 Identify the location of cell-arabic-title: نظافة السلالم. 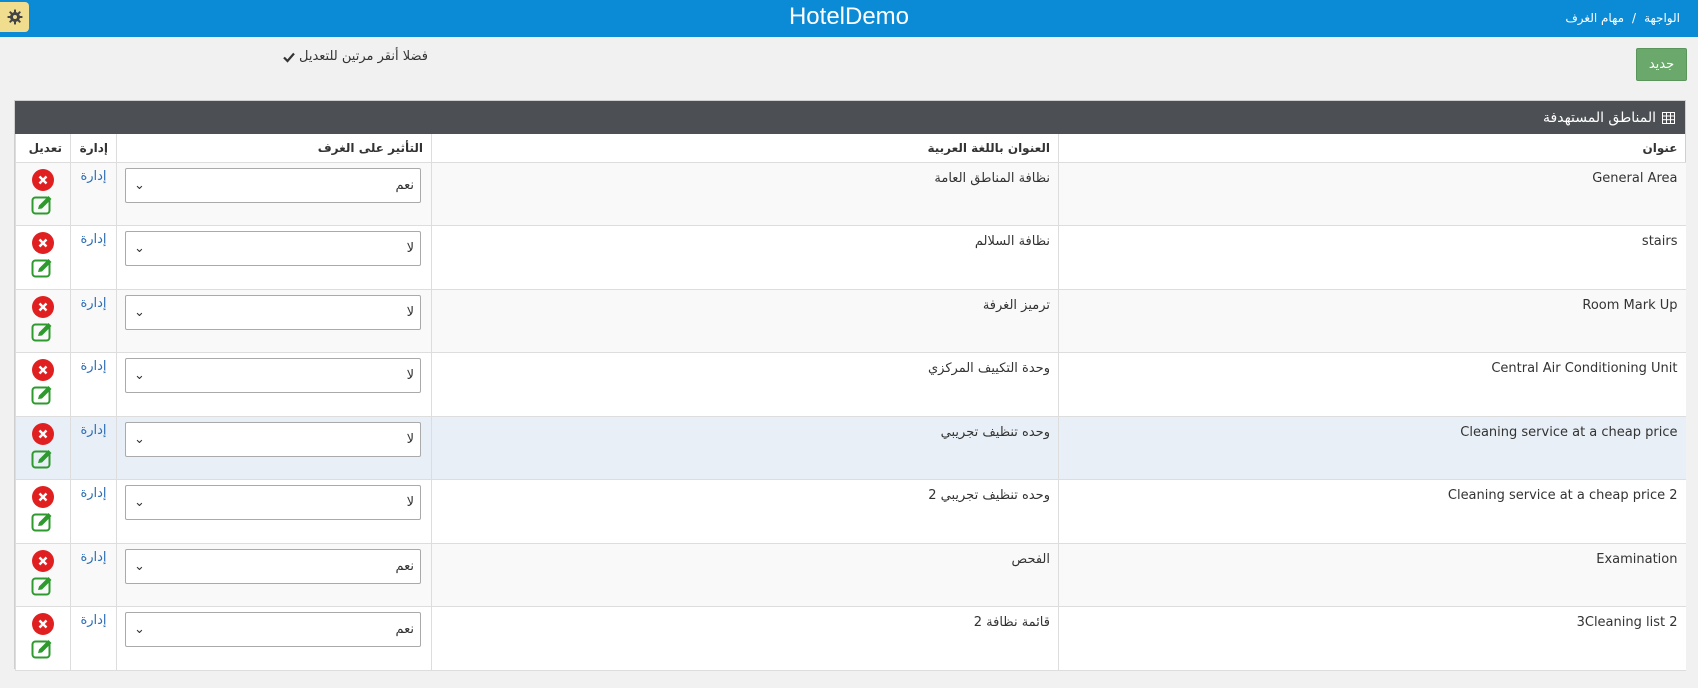
(745, 257).